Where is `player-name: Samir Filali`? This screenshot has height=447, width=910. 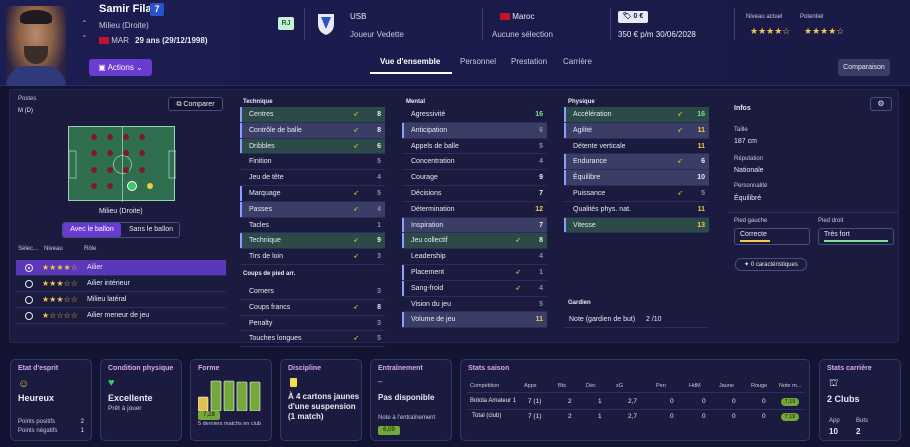
player-name: Samir Filali is located at coordinates (128, 9).